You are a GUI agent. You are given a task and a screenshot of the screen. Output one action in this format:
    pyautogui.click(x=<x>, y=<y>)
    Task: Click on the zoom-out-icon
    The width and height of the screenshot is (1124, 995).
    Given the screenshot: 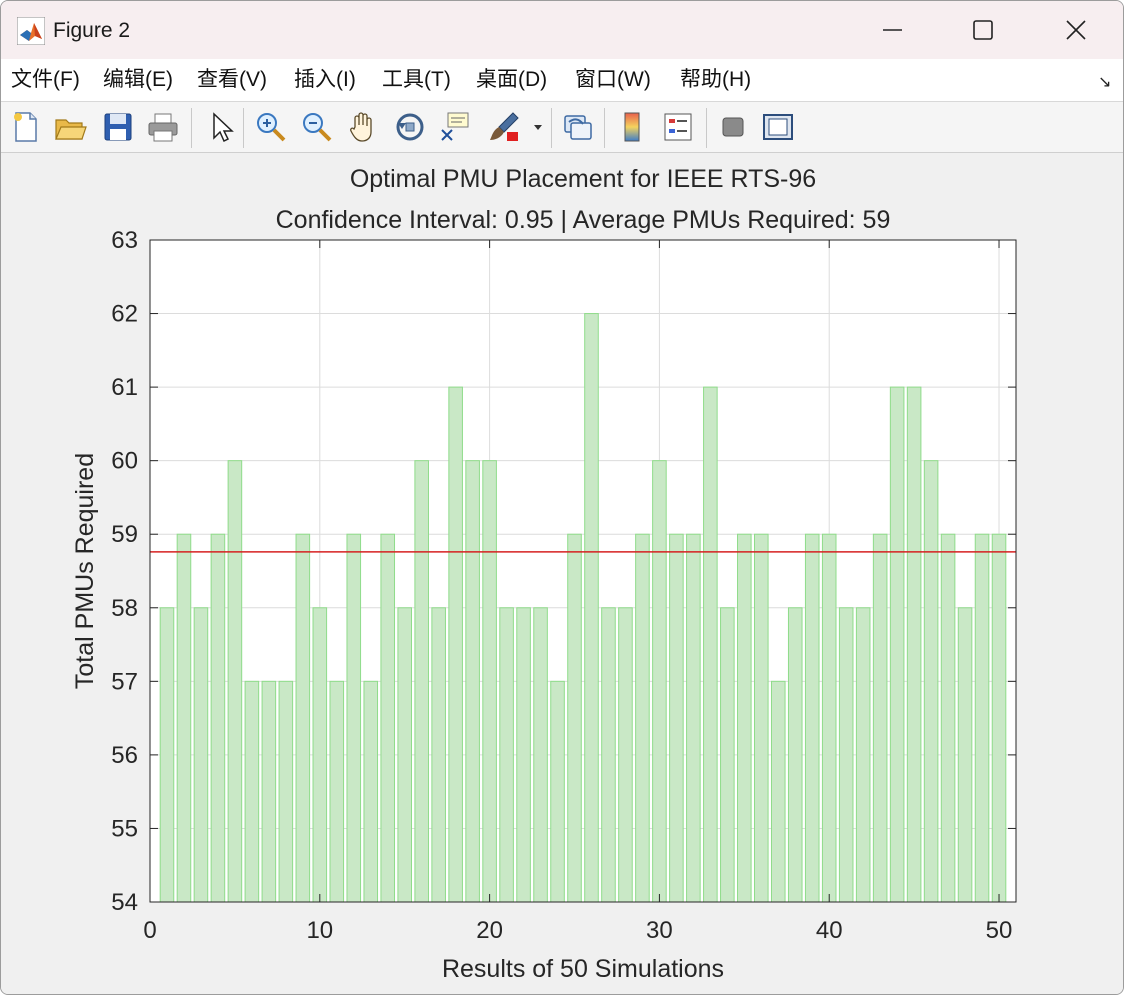 What is the action you would take?
    pyautogui.click(x=317, y=127)
    